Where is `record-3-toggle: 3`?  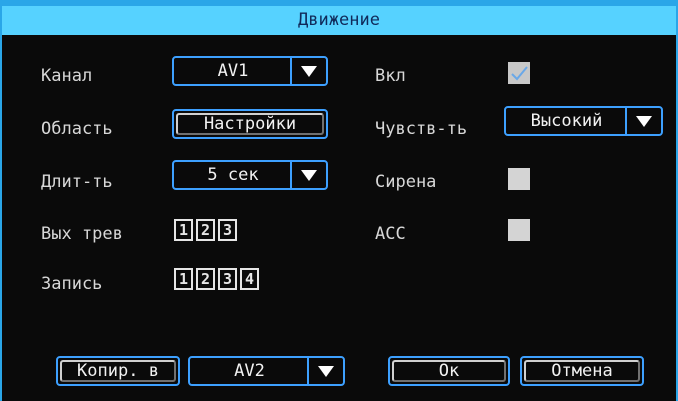 record-3-toggle: 3 is located at coordinates (227, 279).